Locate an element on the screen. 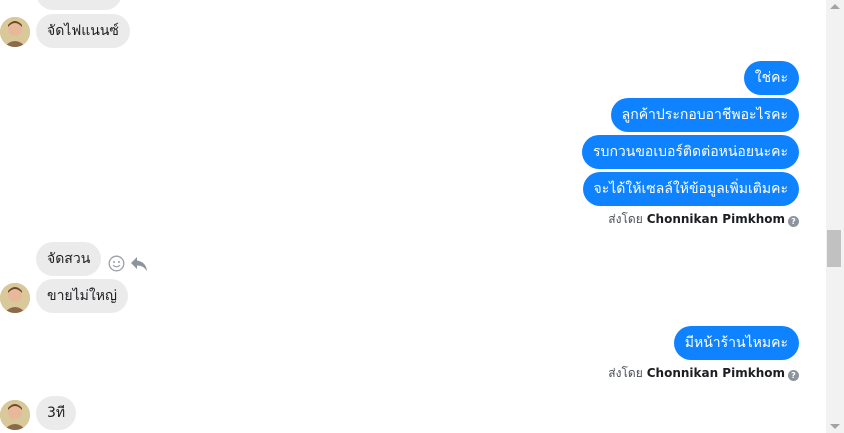 The height and width of the screenshot is (433, 844). message-bubble-partial is located at coordinates (79, 5).